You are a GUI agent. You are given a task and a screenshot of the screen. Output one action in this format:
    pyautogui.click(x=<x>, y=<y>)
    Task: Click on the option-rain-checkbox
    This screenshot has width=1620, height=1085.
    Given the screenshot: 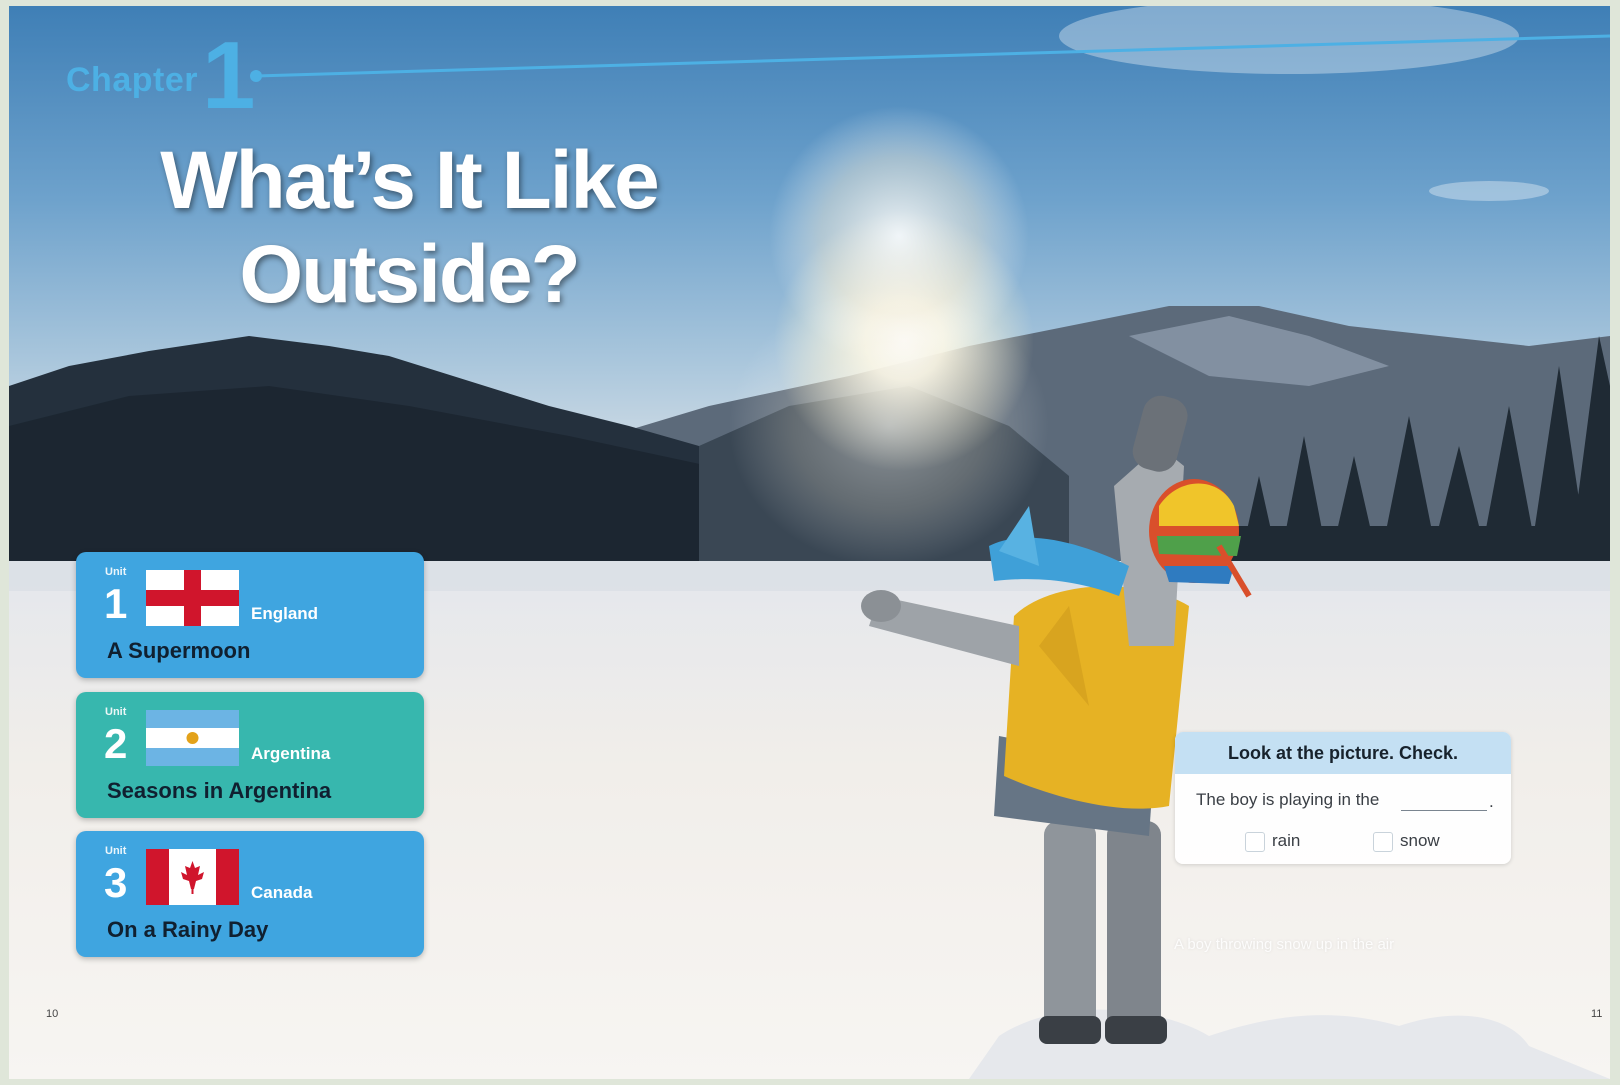 What is the action you would take?
    pyautogui.click(x=1255, y=842)
    